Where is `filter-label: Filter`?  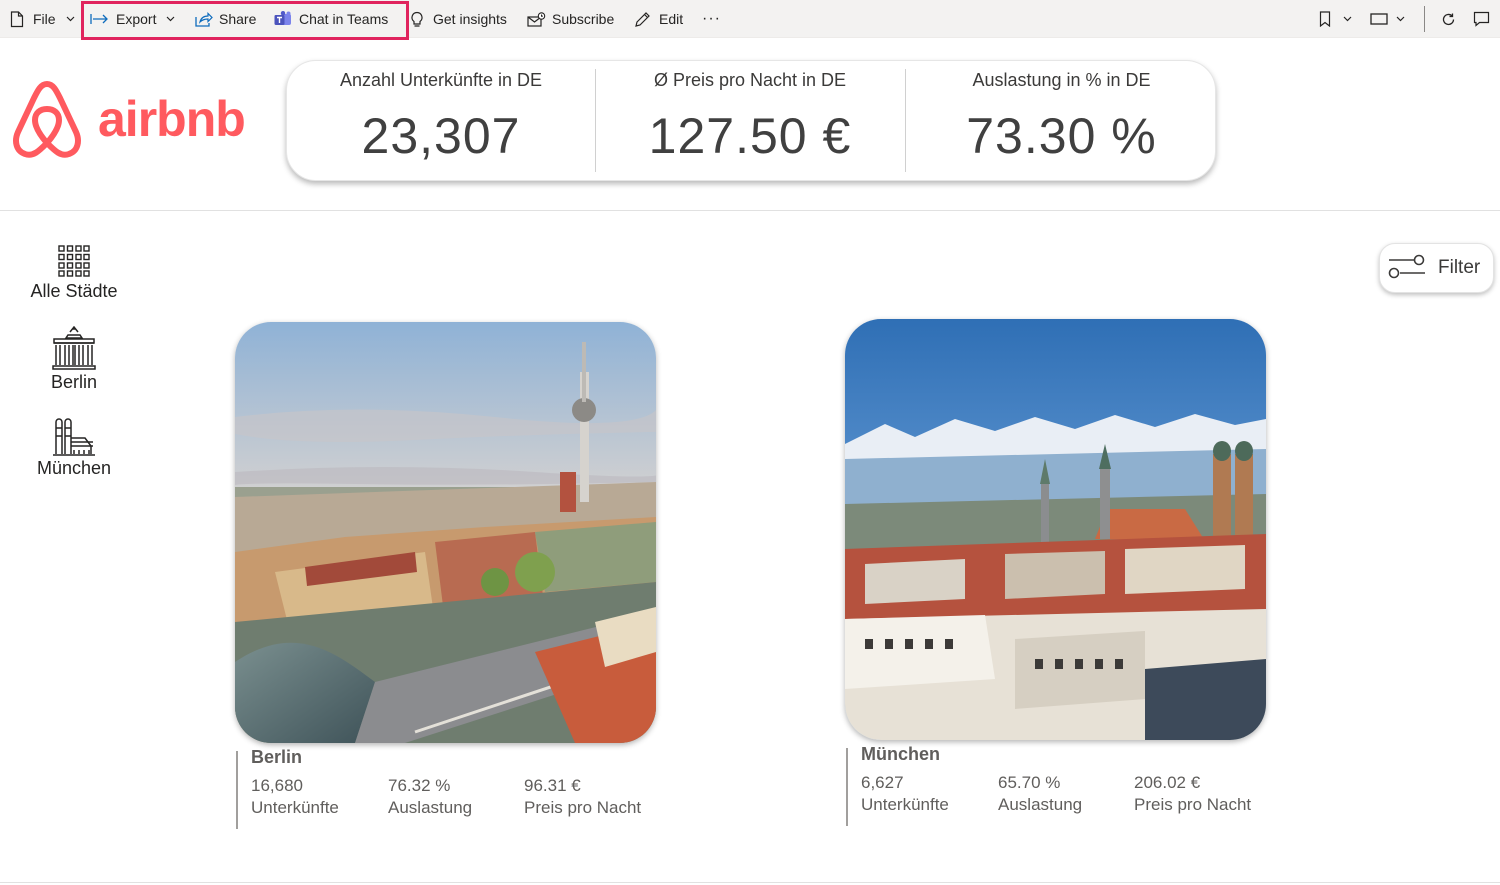 filter-label: Filter is located at coordinates (1459, 267).